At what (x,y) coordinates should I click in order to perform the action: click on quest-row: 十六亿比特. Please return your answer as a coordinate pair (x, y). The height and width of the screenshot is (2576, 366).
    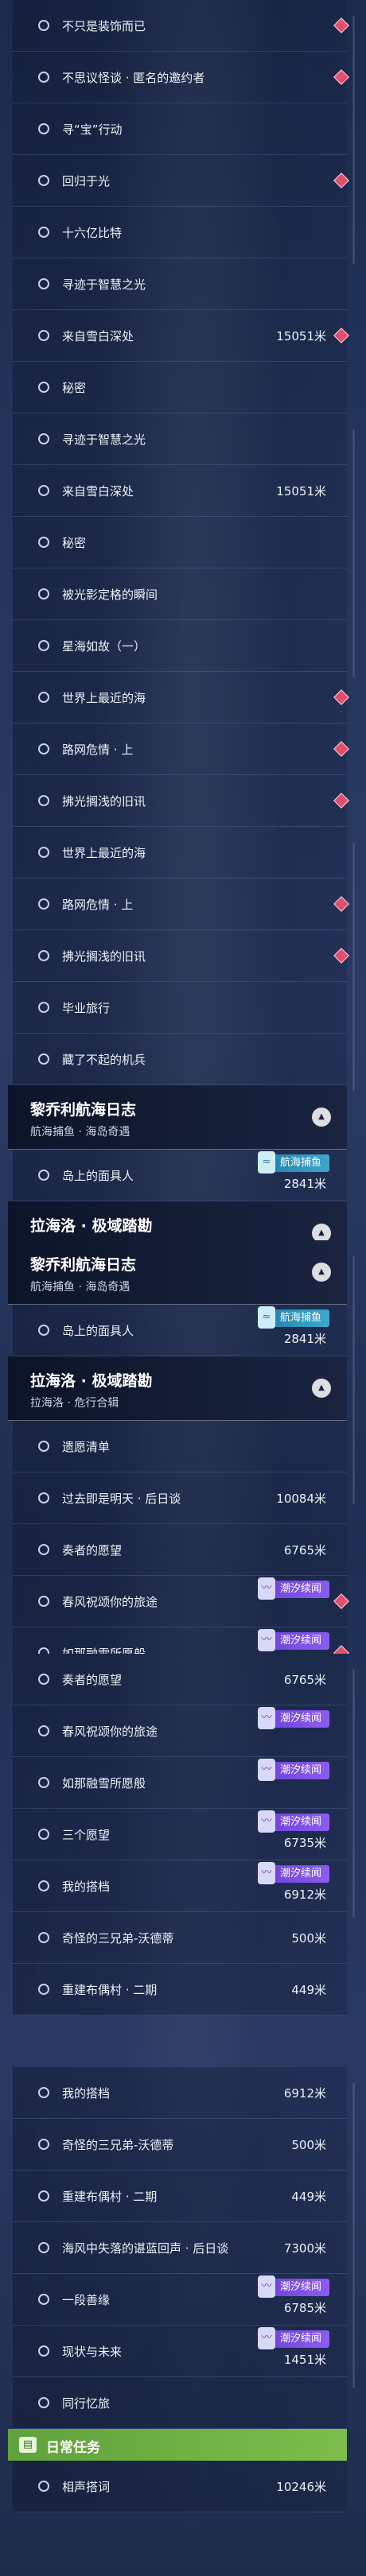
    Looking at the image, I should click on (180, 232).